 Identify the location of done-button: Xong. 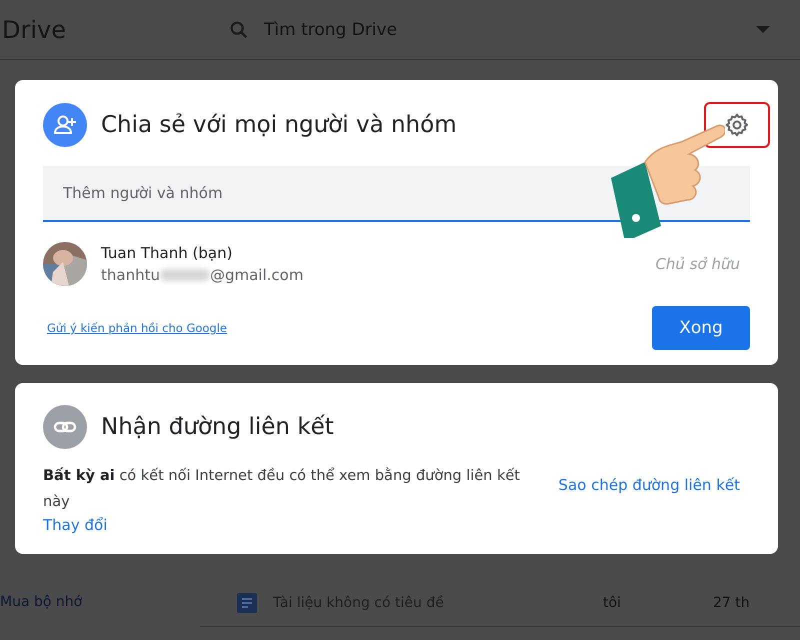
(701, 328).